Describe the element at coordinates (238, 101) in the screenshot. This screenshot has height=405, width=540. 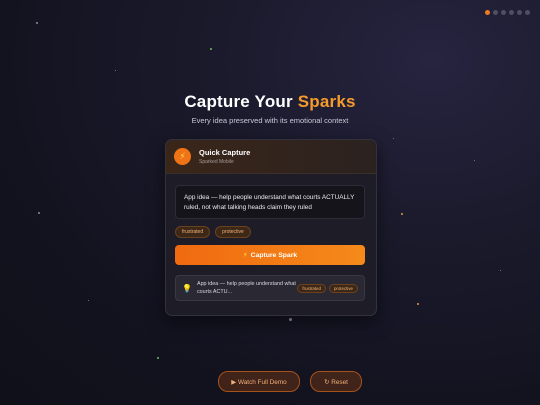
I see `title-main: Capture Your` at that location.